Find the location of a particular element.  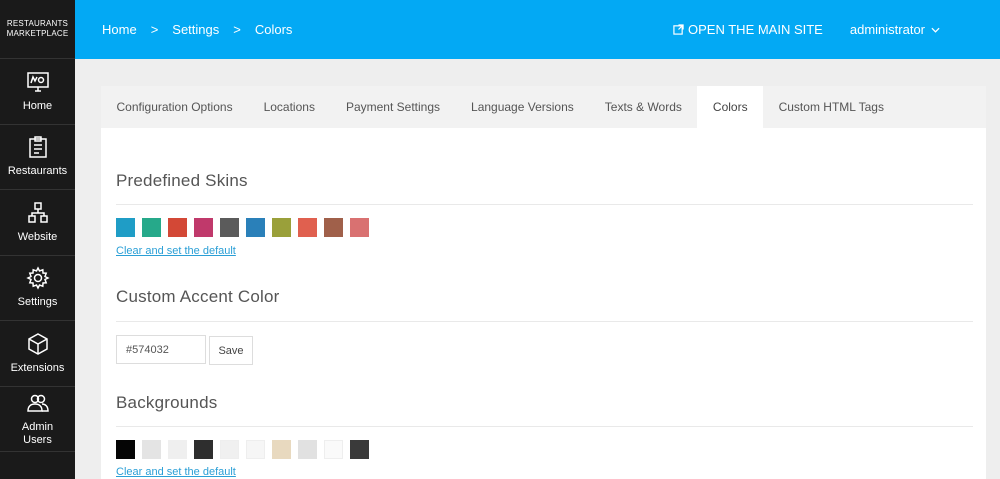

chevron-down-icon is located at coordinates (935, 30).